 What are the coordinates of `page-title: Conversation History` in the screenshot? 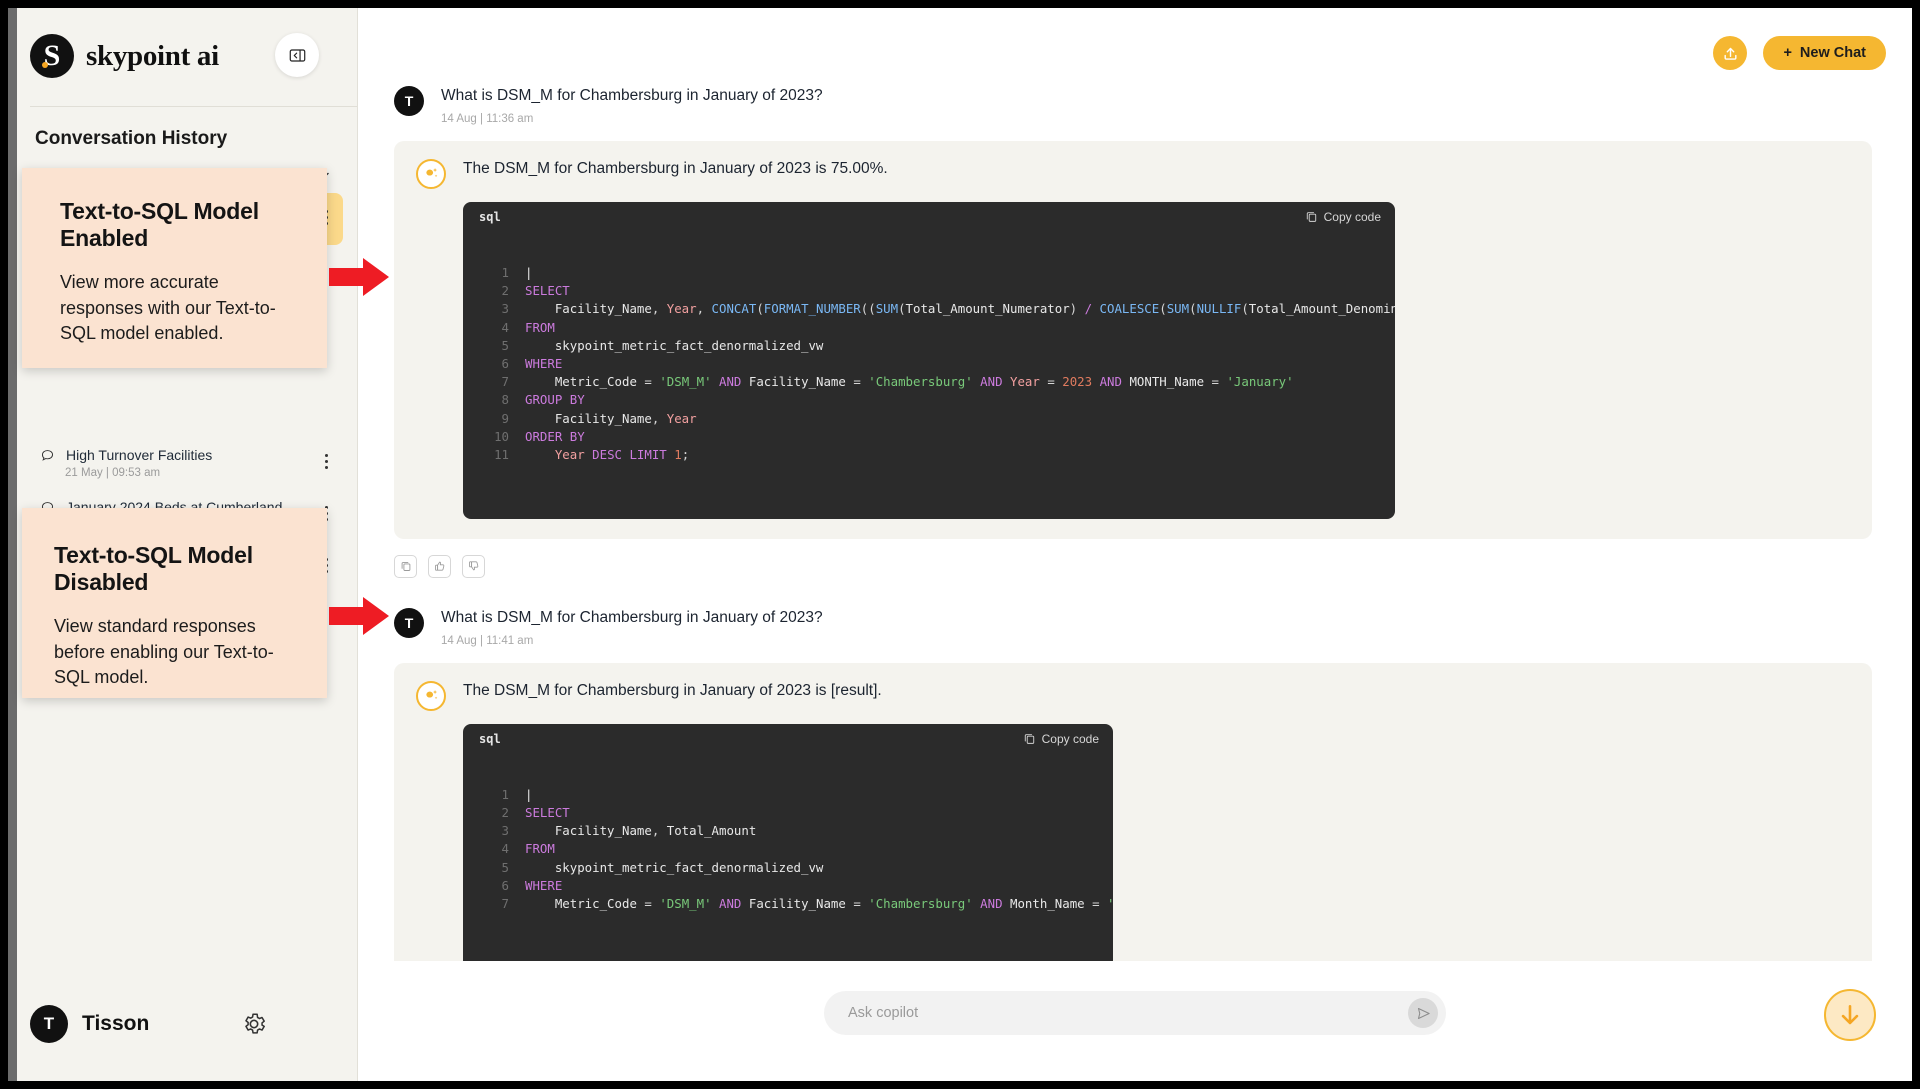 It's located at (131, 138).